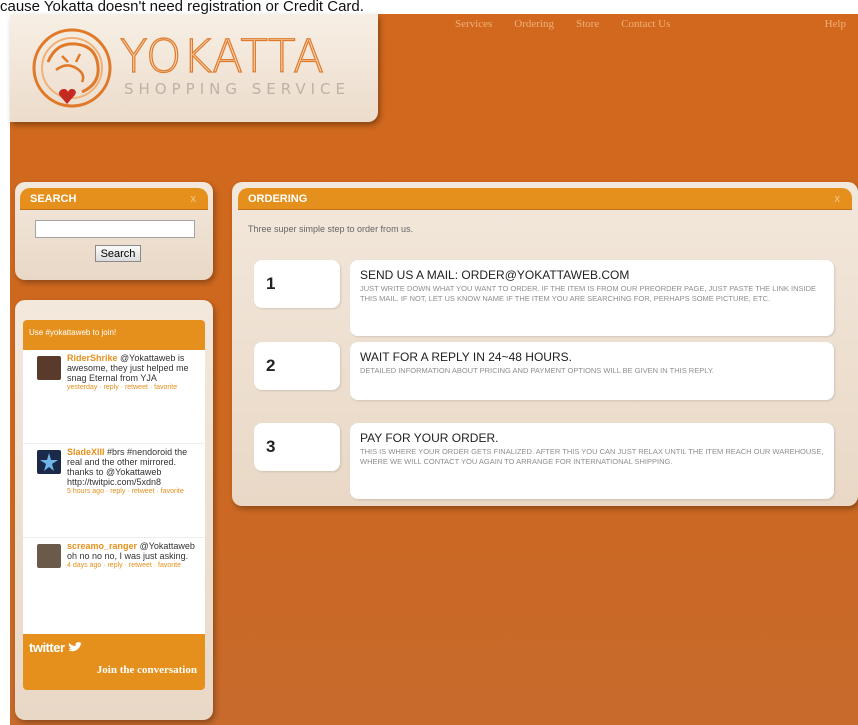 The image size is (858, 725). Describe the element at coordinates (133, 492) in the screenshot. I see `tweet-meta: 5 hours ago · reply · retweet · favorite` at that location.